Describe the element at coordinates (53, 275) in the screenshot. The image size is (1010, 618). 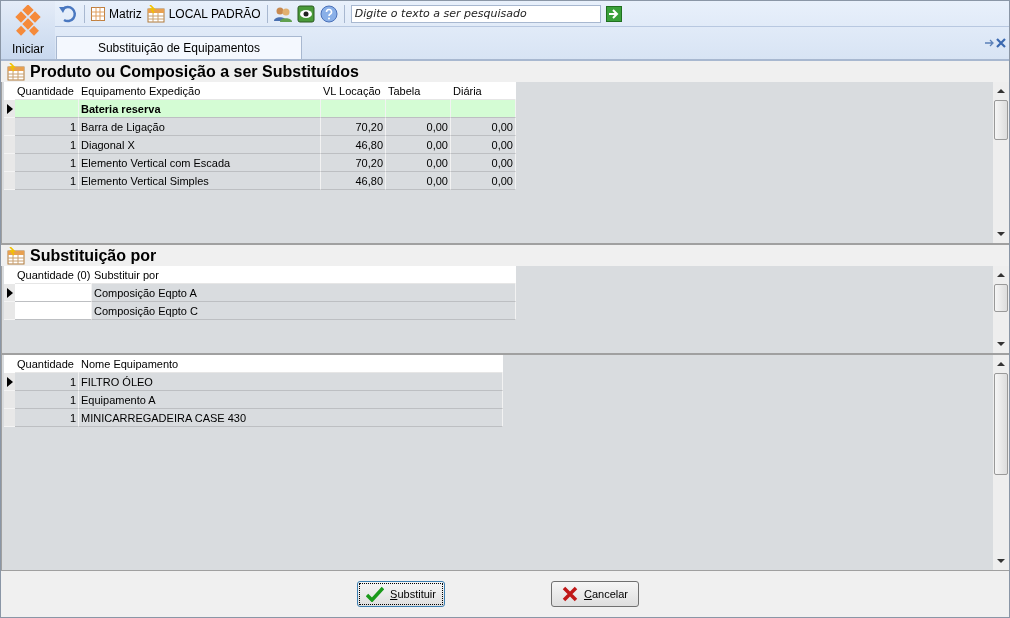
I see `column-header: Quantidade (0)` at that location.